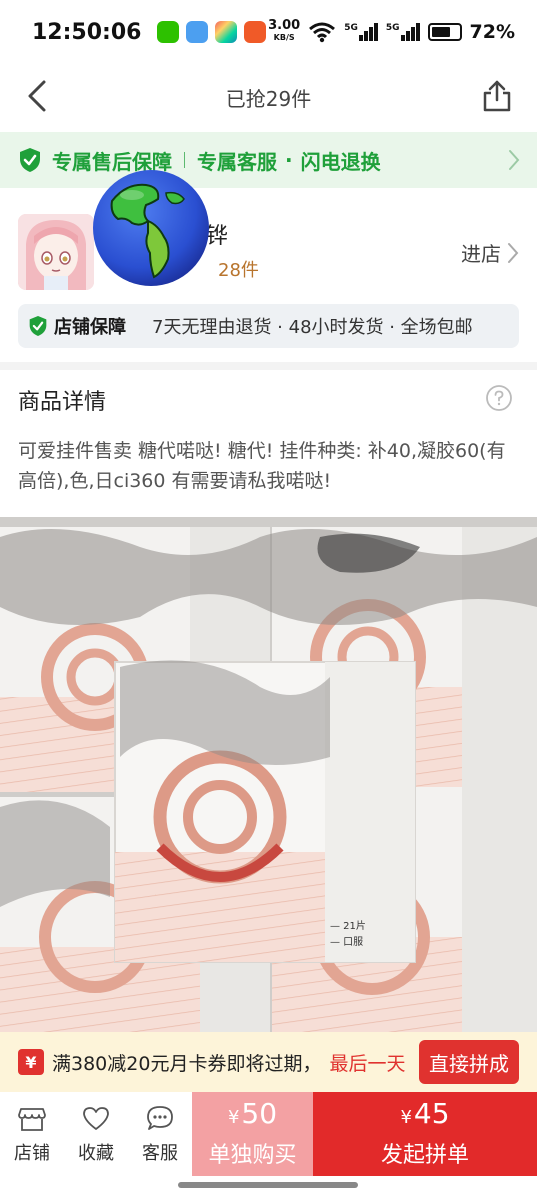  I want to click on store-tab-label: 店铺, so click(32, 1153).